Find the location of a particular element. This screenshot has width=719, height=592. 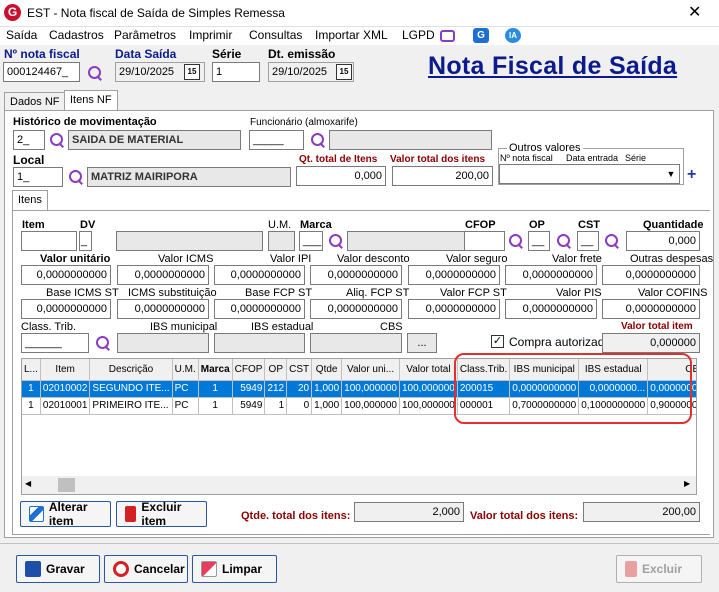

add-icon: + is located at coordinates (691, 175).